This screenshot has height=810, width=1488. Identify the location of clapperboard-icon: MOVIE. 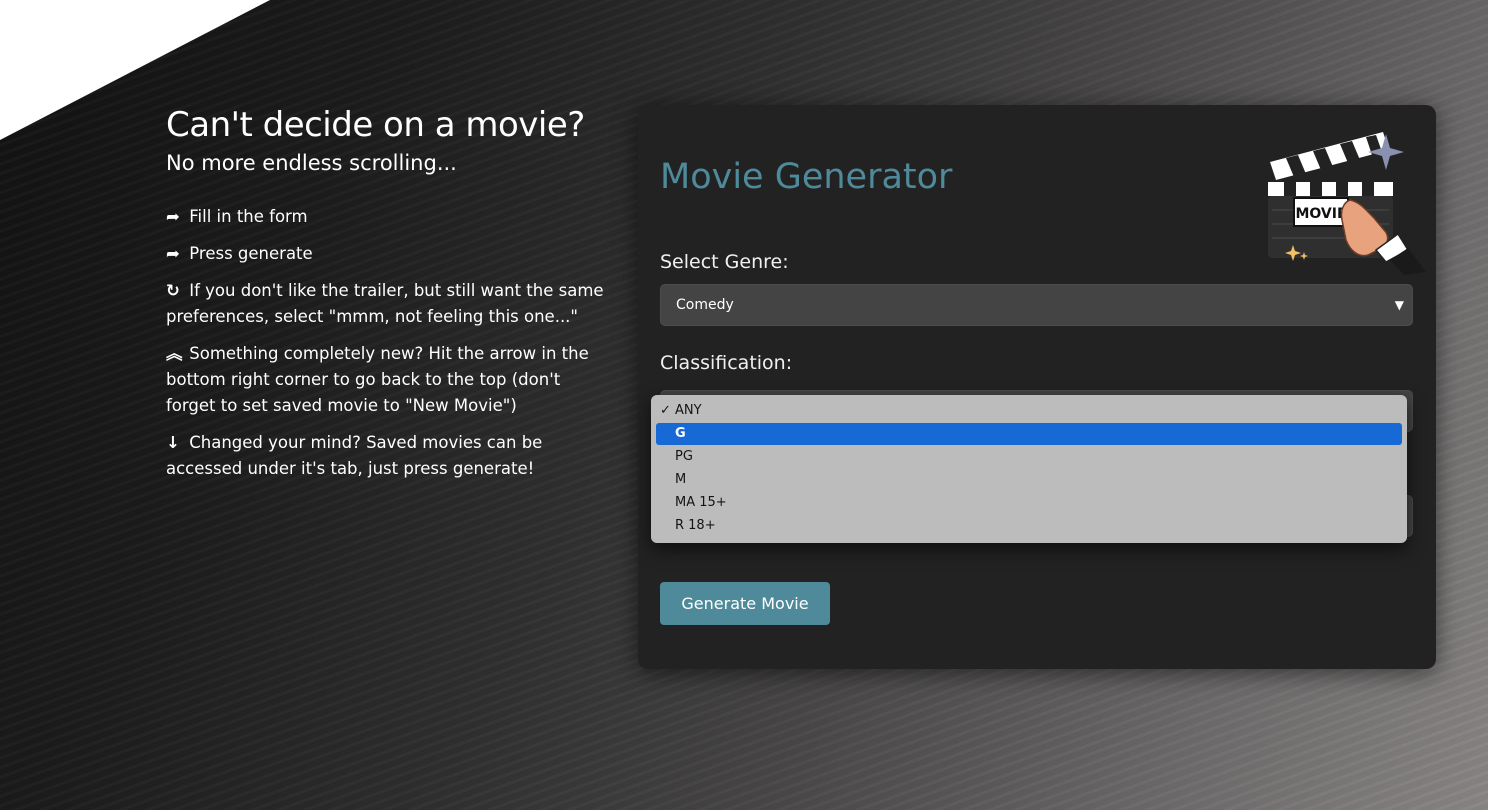
(1347, 203).